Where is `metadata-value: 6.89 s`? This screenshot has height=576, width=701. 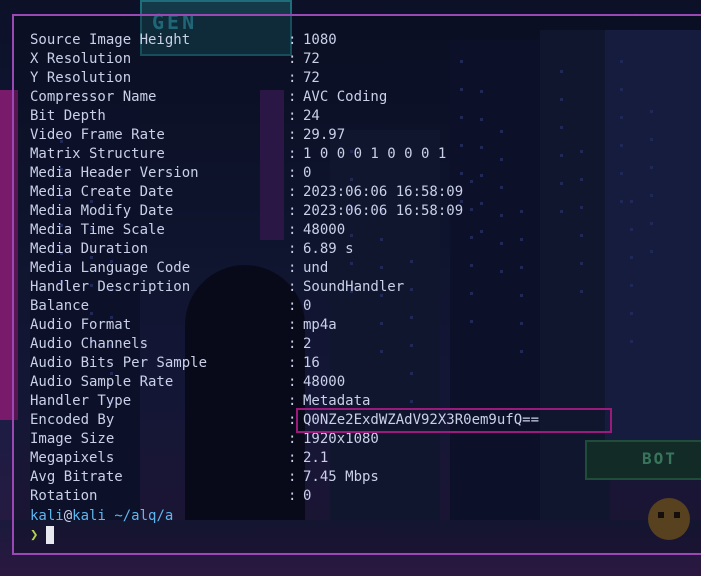
metadata-value: 6.89 s is located at coordinates (328, 249).